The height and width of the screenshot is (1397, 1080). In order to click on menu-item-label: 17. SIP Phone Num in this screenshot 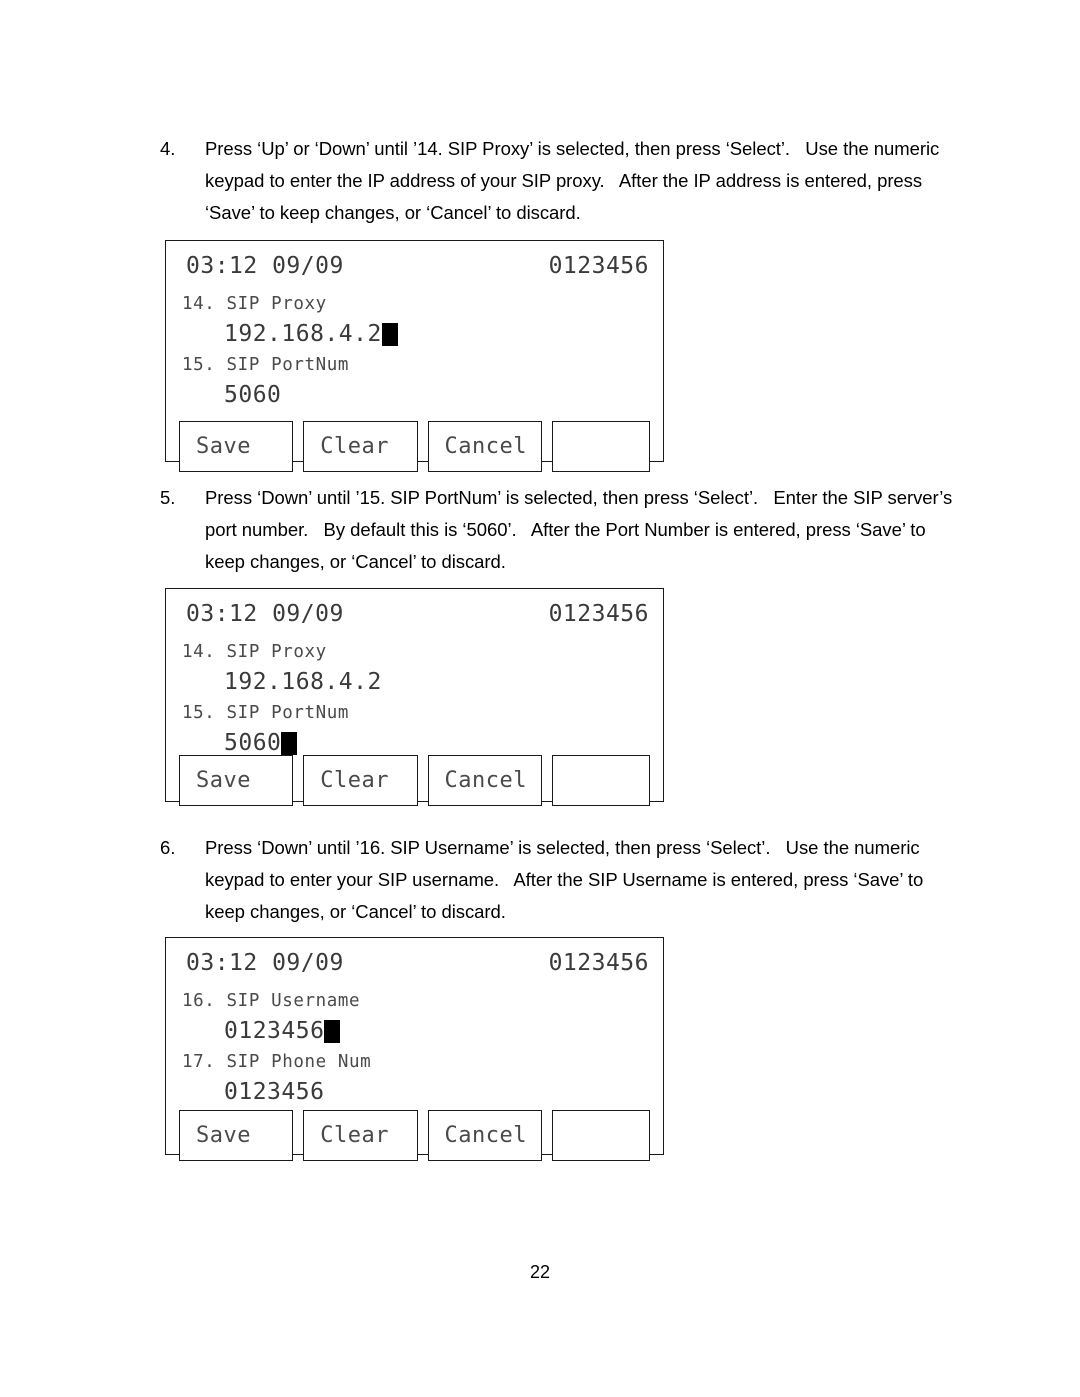, I will do `click(414, 1062)`.